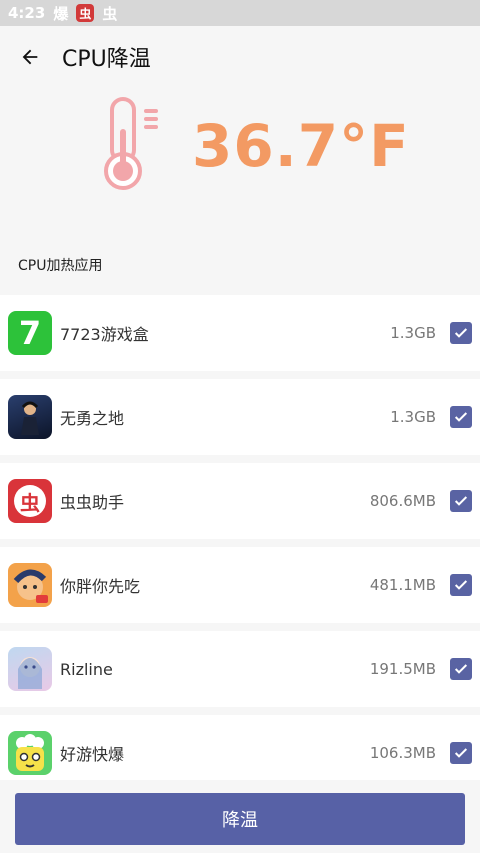  What do you see at coordinates (402, 585) in the screenshot?
I see `app-size: 481.1MB` at bounding box center [402, 585].